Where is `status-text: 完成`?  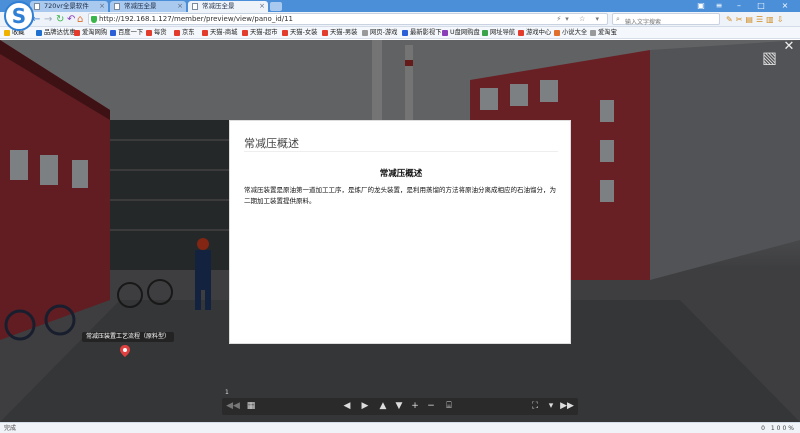
status-text: 完成 is located at coordinates (10, 428).